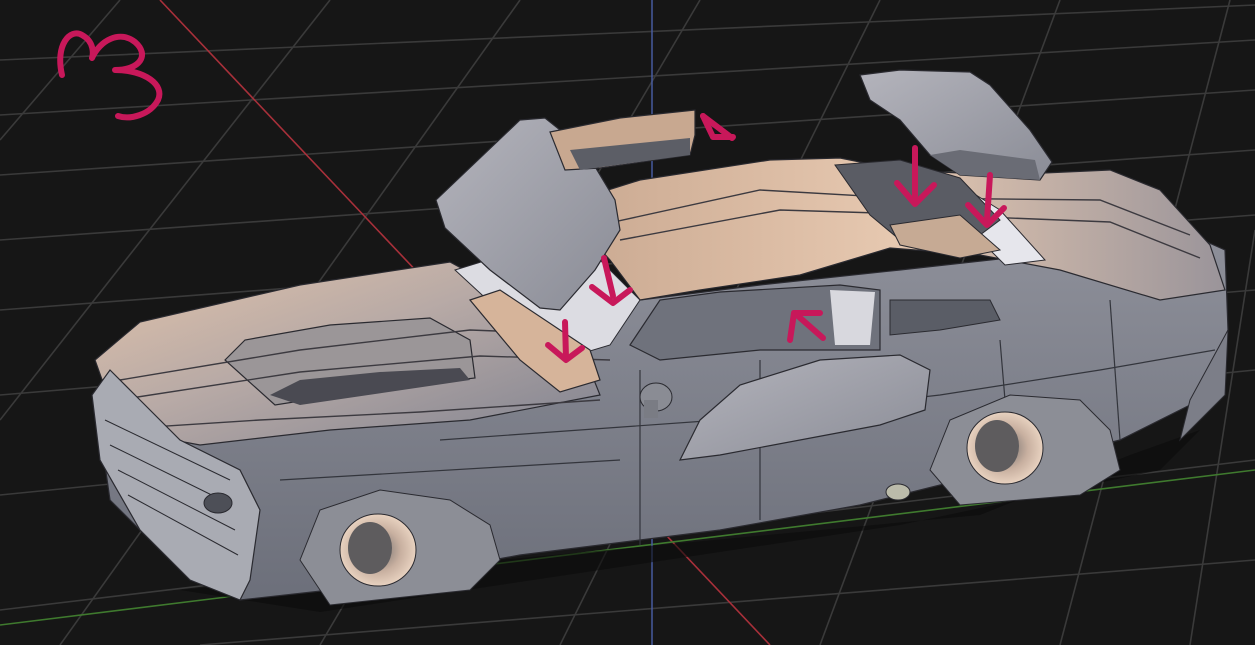 This screenshot has height=645, width=1255. I want to click on arrow-icon, so click(718, 127).